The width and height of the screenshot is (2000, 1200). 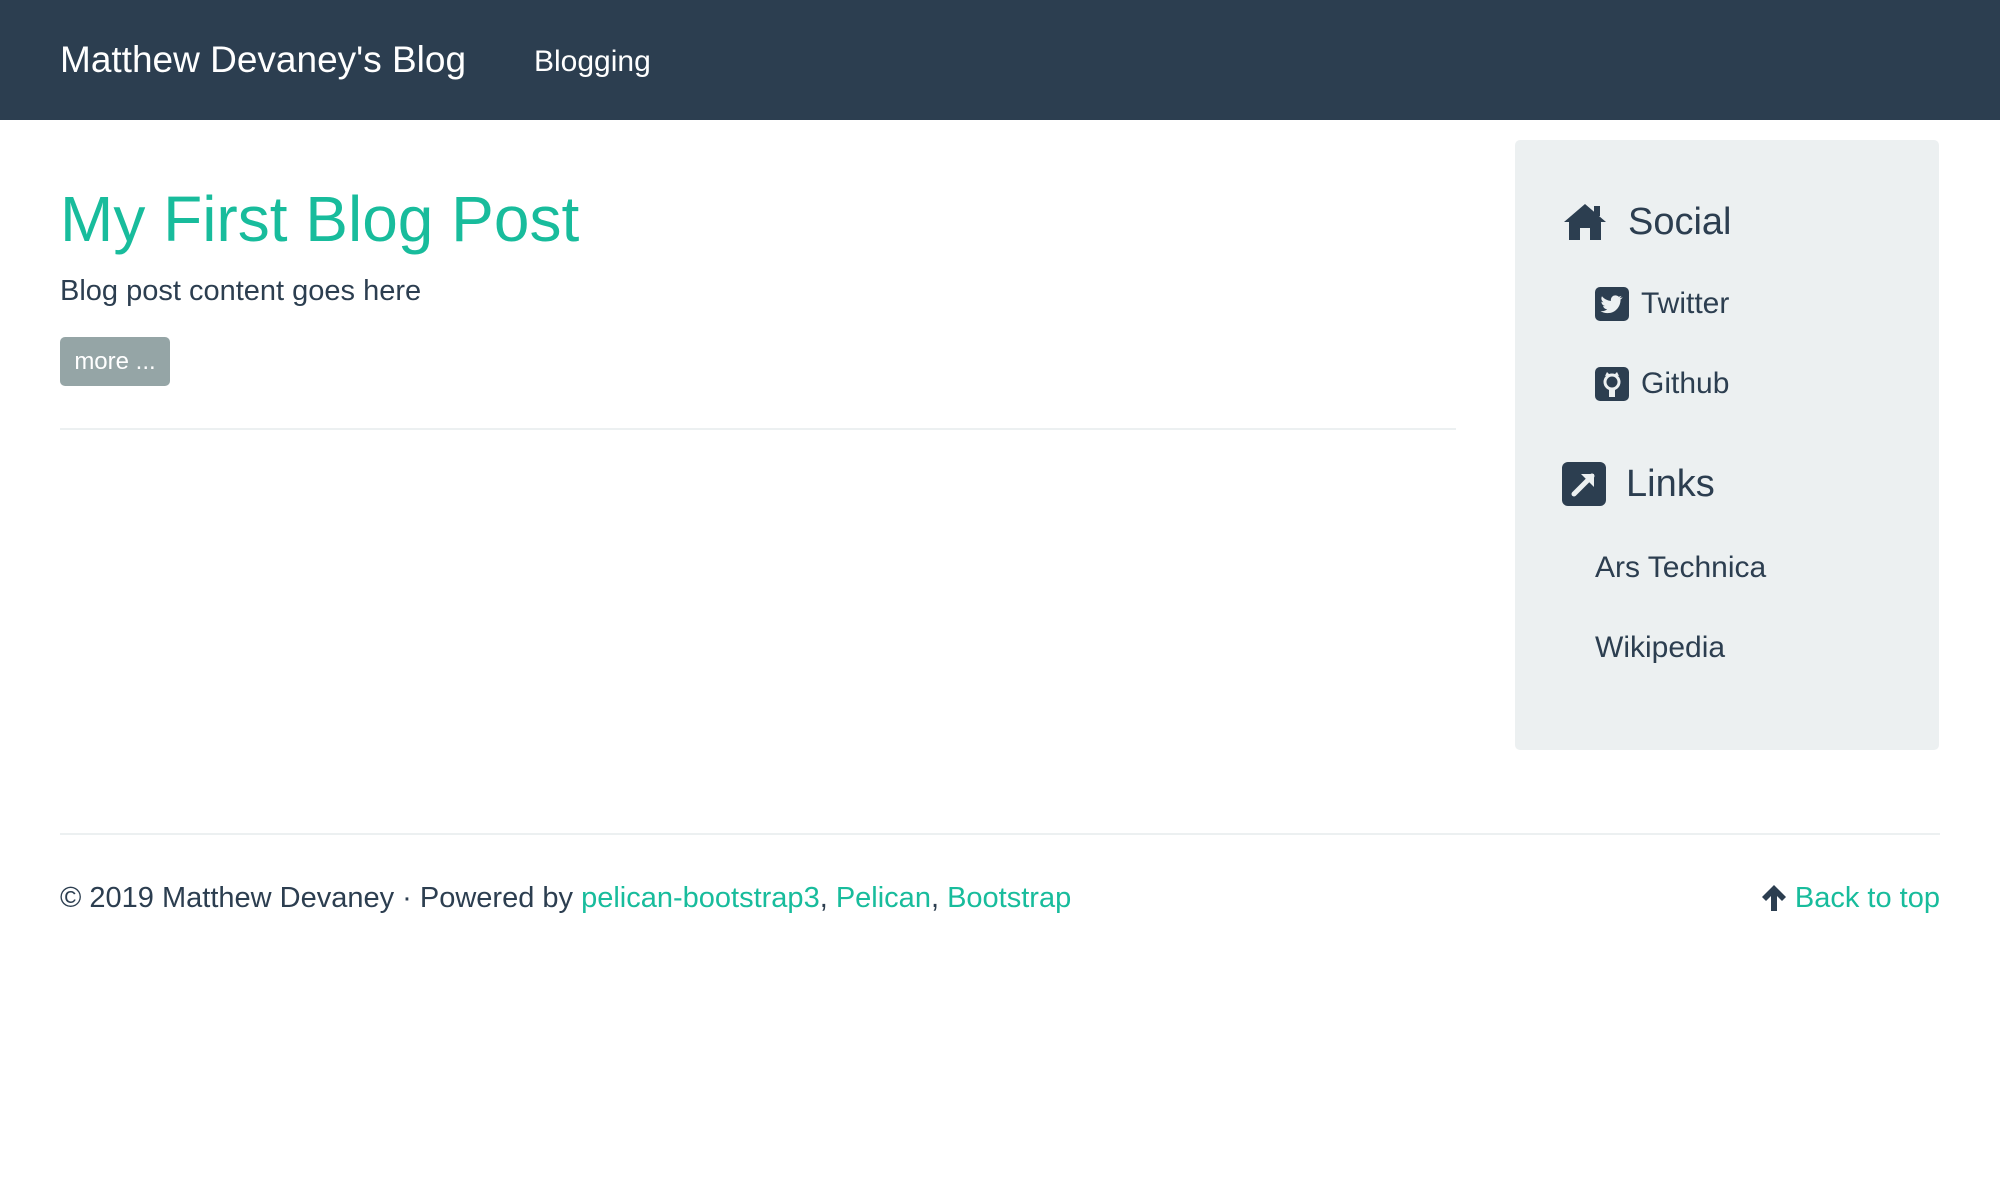 I want to click on nav-link-blogging: Blogging, so click(x=592, y=62).